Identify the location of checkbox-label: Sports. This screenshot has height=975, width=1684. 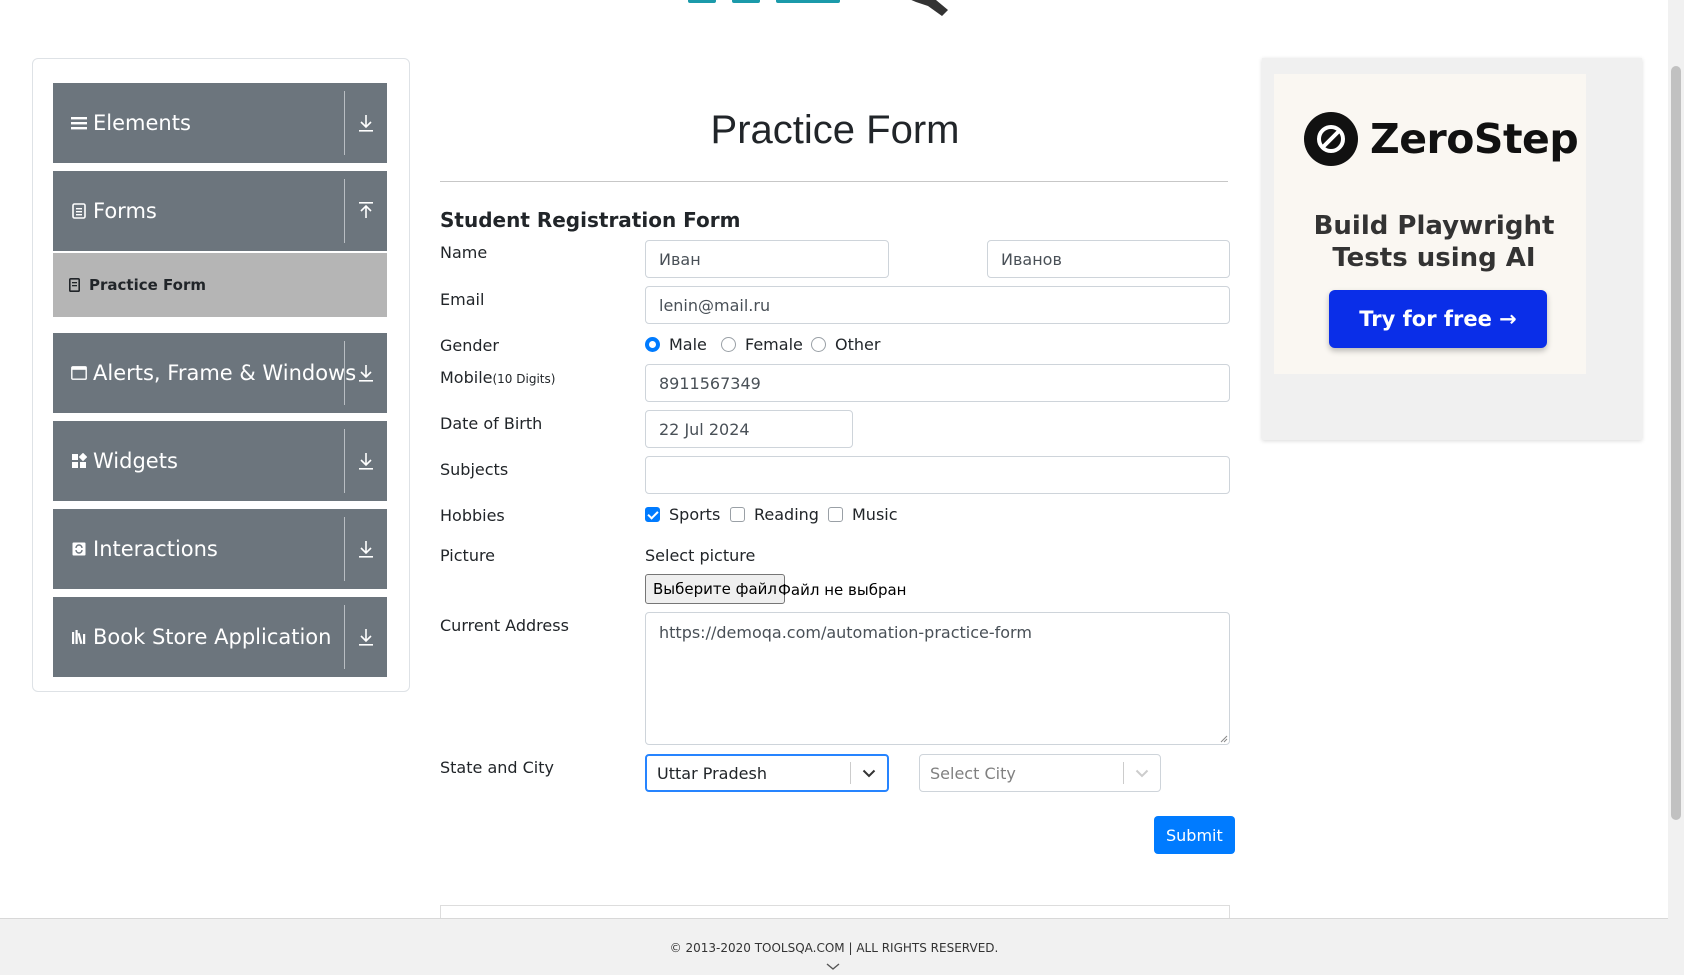
(695, 514).